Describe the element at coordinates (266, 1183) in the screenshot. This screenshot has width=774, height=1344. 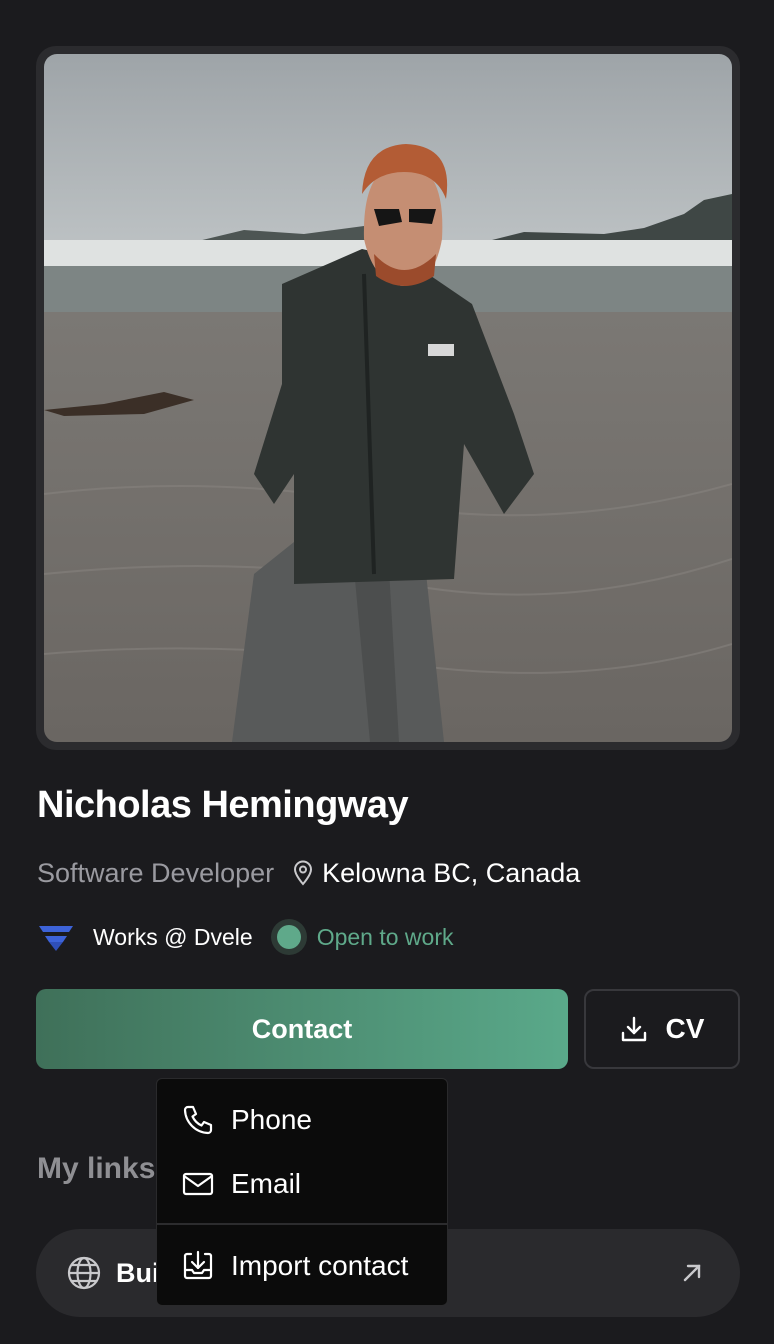
I see `menu-item-label: Email` at that location.